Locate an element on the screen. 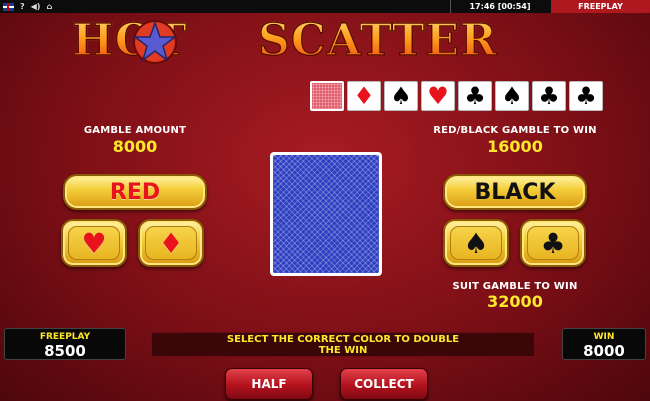 This screenshot has height=401, width=650. gamble-amount-label: GAMBLE AMOUNT is located at coordinates (135, 130).